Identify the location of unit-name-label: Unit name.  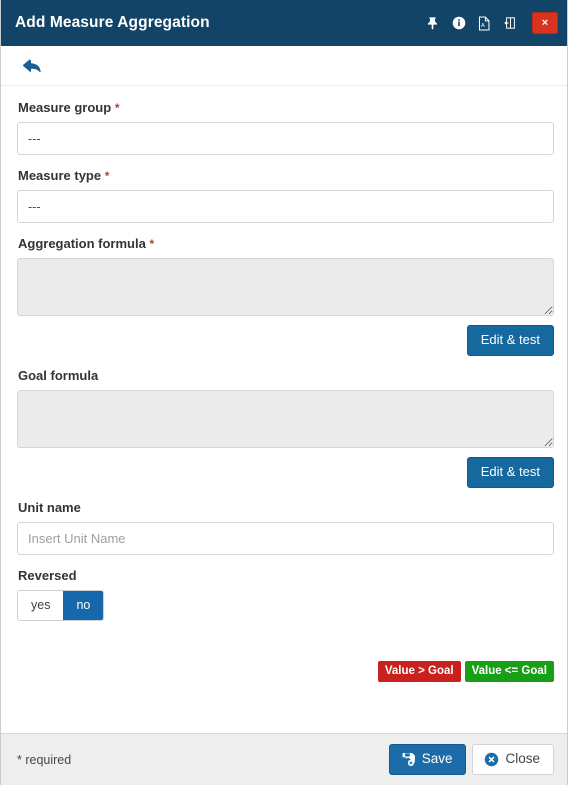
(285, 508).